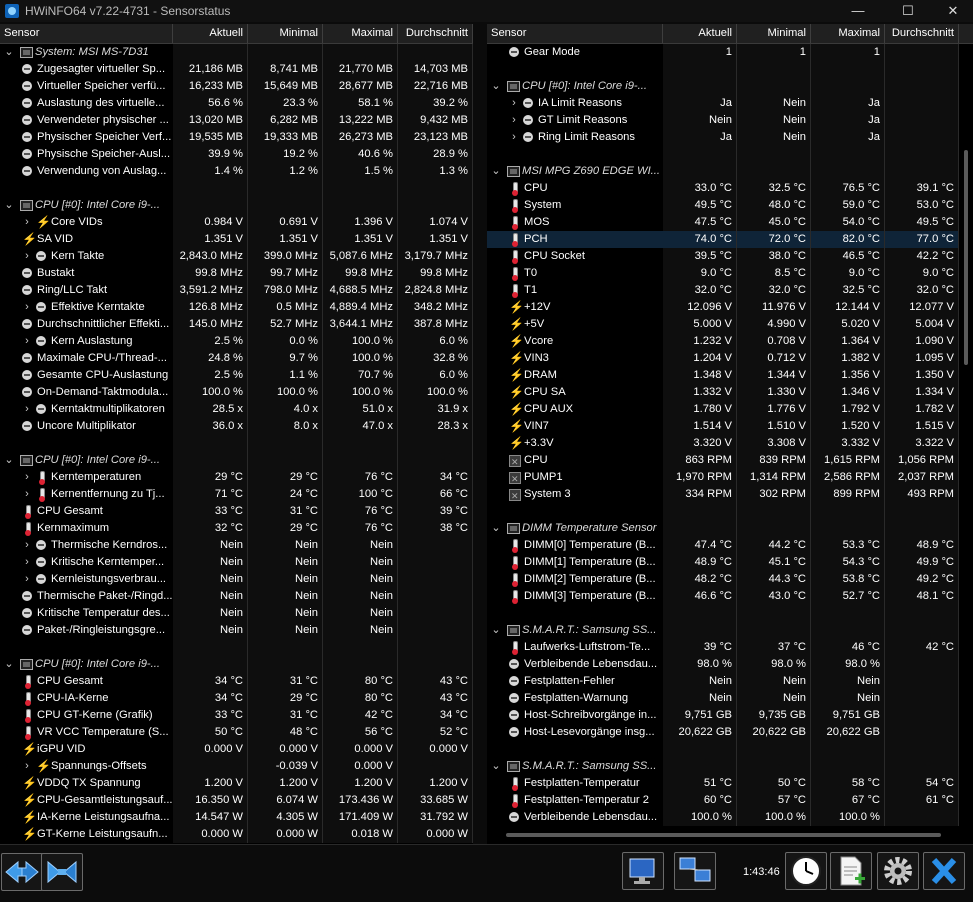 Image resolution: width=973 pixels, height=902 pixels. Describe the element at coordinates (730, 460) in the screenshot. I see `sensor-row: CPU 863 RPM839 RPM1,615 RPM1,056 RPM` at that location.